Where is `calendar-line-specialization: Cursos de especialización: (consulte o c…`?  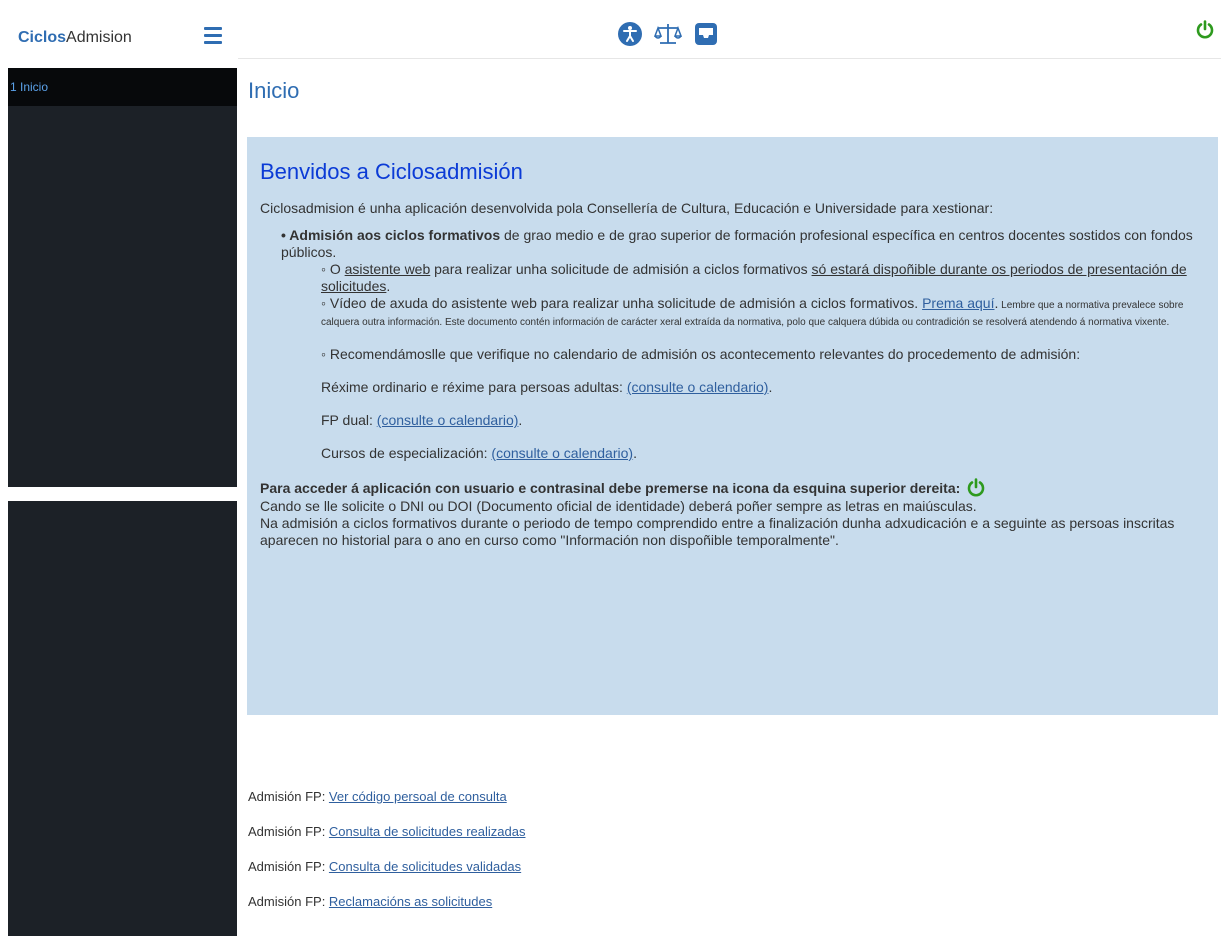
calendar-line-specialization: Cursos de especialización: (consulte o c… is located at coordinates (763, 453).